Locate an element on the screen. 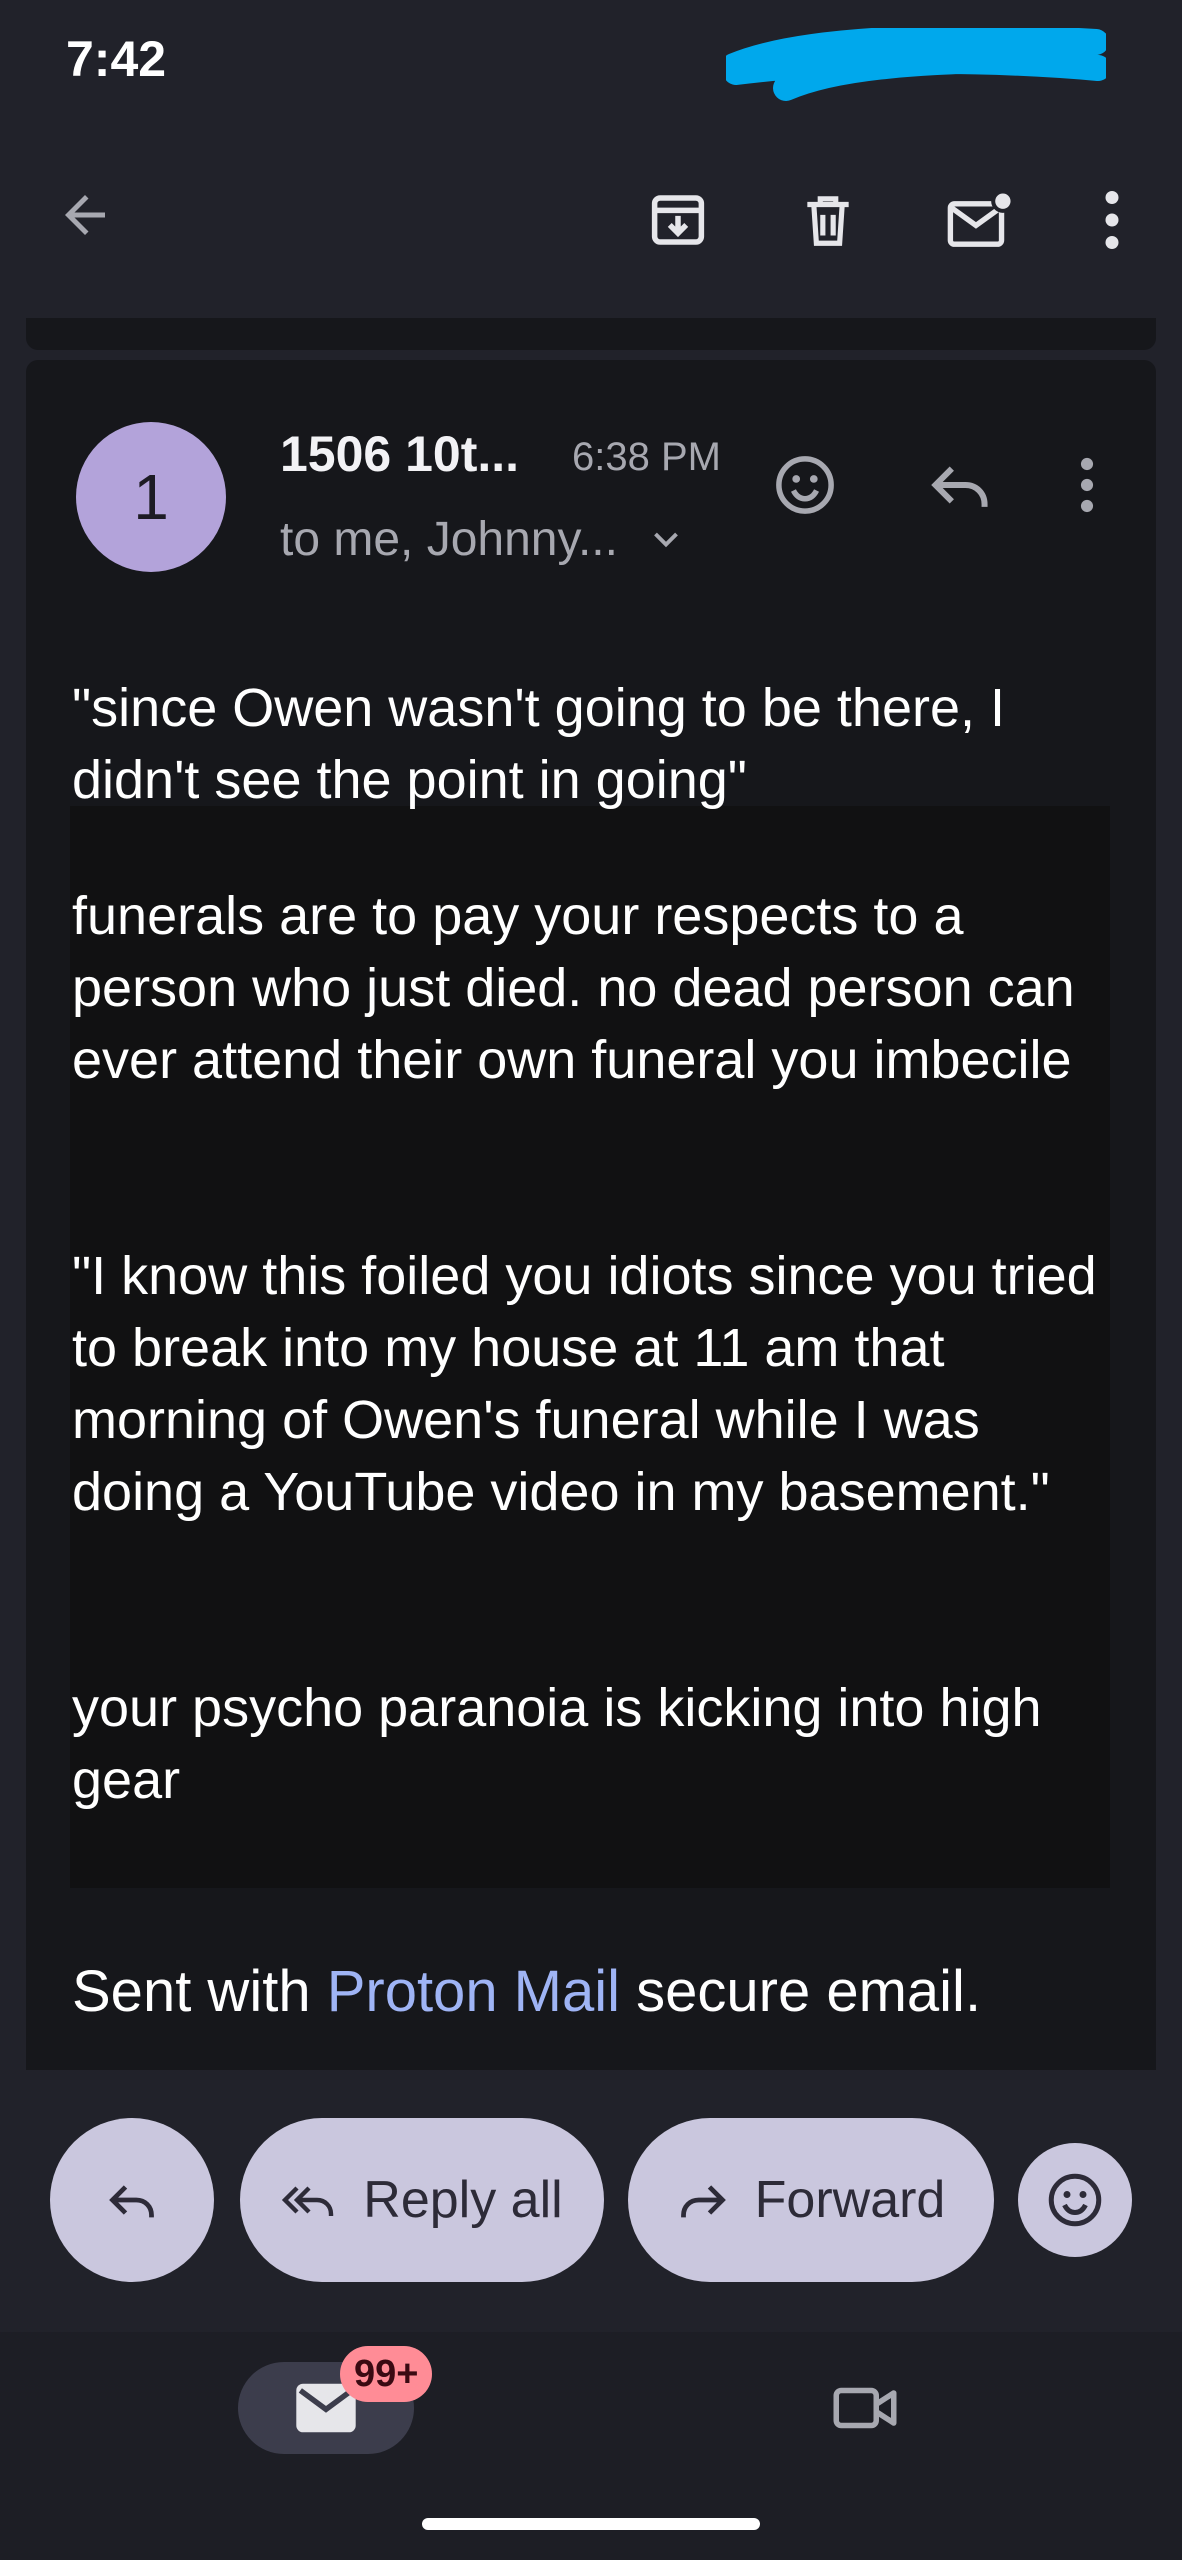 This screenshot has width=1182, height=2560. archive-icon is located at coordinates (678, 220).